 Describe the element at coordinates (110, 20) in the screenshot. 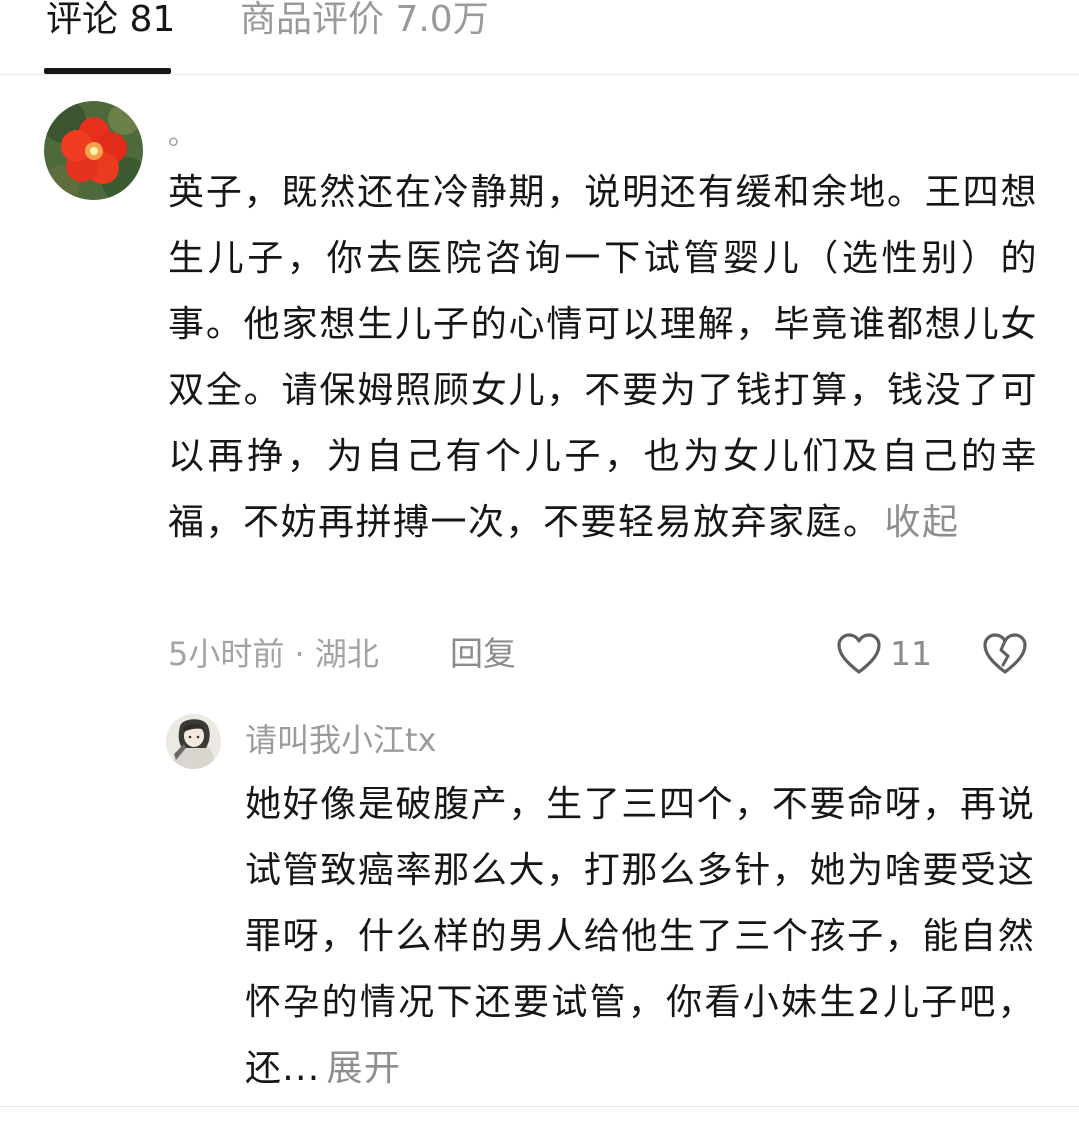

I see `tab-comments: 评论 81` at that location.